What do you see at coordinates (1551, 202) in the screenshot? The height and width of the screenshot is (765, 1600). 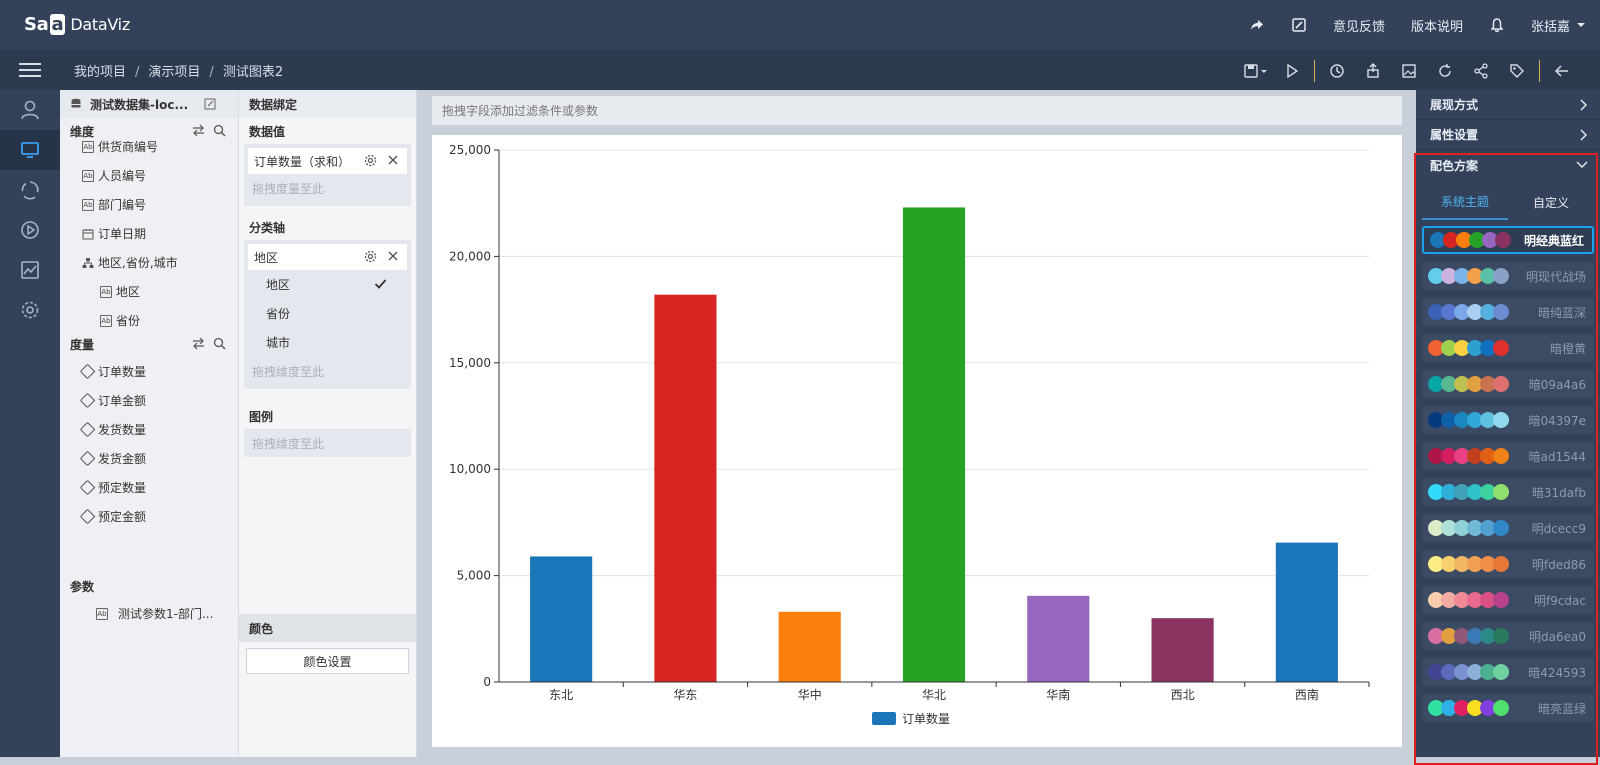 I see `tab-custom: 自定义` at bounding box center [1551, 202].